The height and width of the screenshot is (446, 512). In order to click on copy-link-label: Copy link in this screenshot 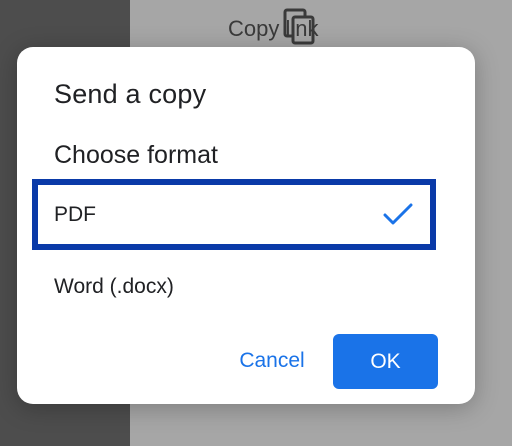, I will do `click(273, 28)`.